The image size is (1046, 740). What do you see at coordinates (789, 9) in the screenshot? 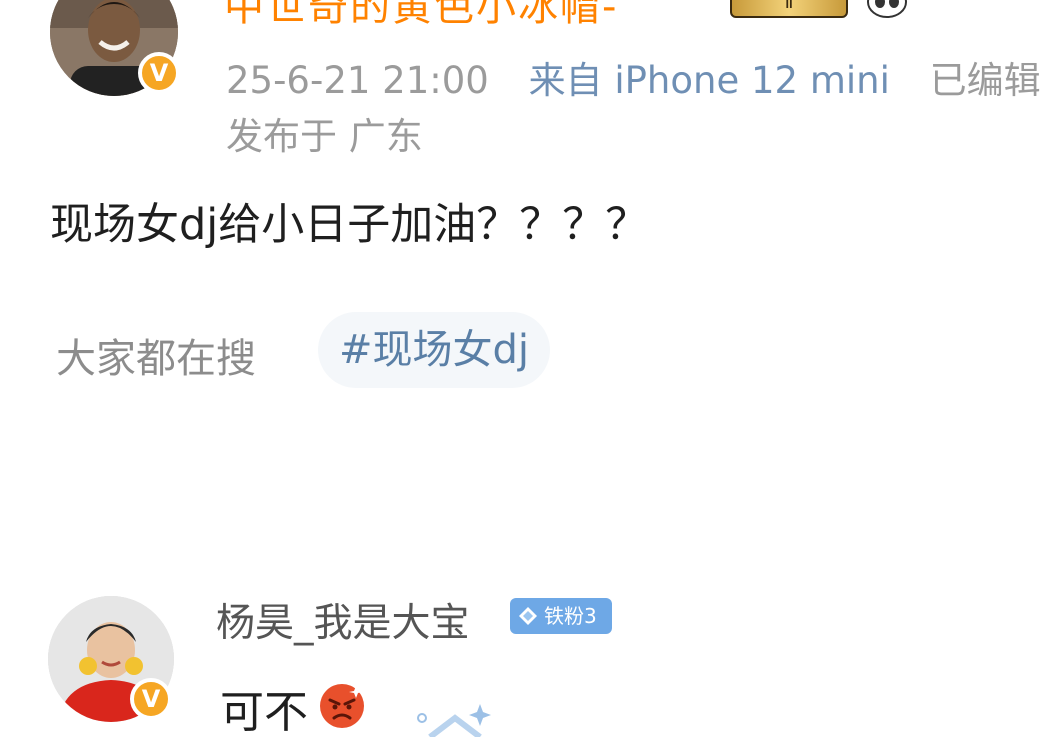
I see `fan-level-badge: Ⅱ` at bounding box center [789, 9].